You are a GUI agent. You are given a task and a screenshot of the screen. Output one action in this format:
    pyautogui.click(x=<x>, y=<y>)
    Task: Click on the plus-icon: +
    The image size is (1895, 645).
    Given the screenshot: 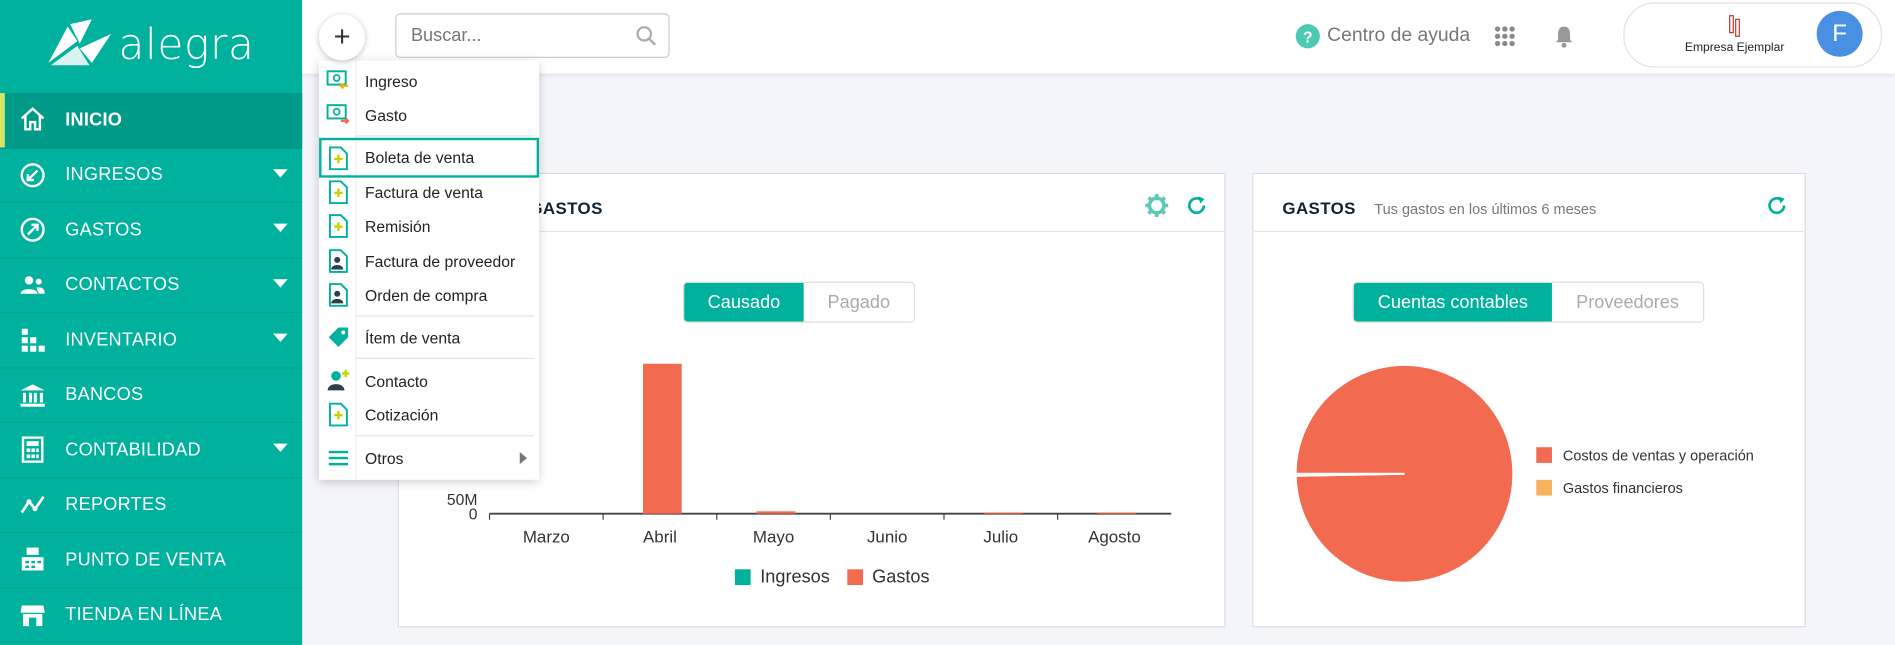 What is the action you would take?
    pyautogui.click(x=342, y=37)
    